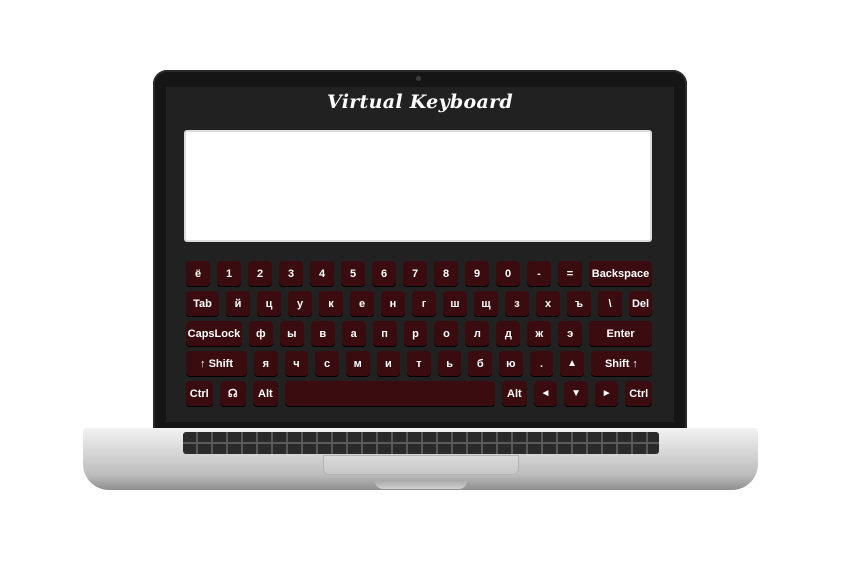  What do you see at coordinates (477, 333) in the screenshot?
I see `key-l: л` at bounding box center [477, 333].